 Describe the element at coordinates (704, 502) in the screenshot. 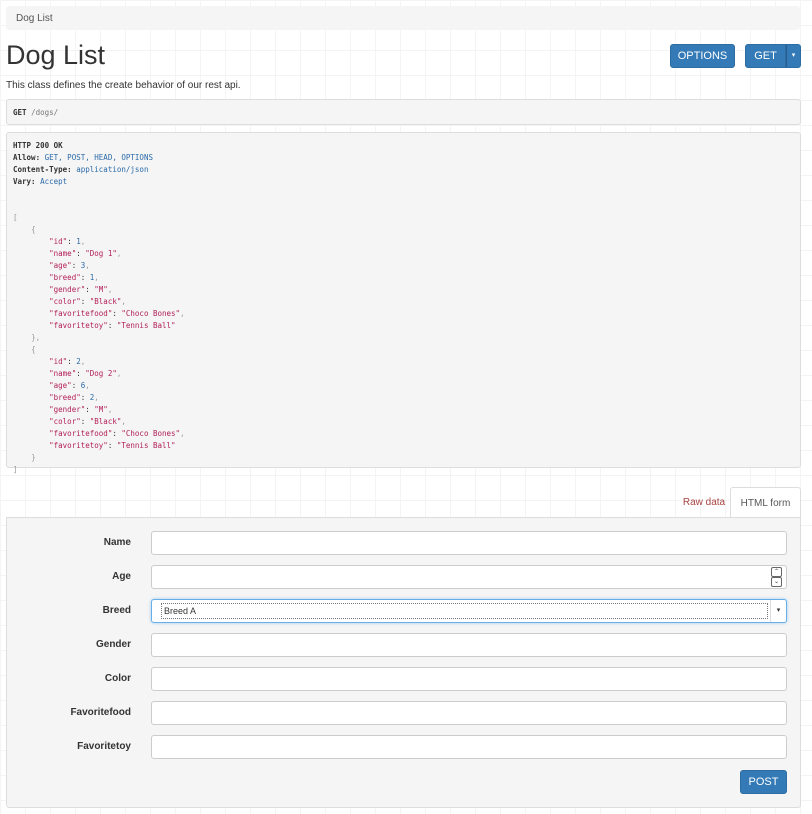

I see `tab-raw-data: Raw data` at that location.